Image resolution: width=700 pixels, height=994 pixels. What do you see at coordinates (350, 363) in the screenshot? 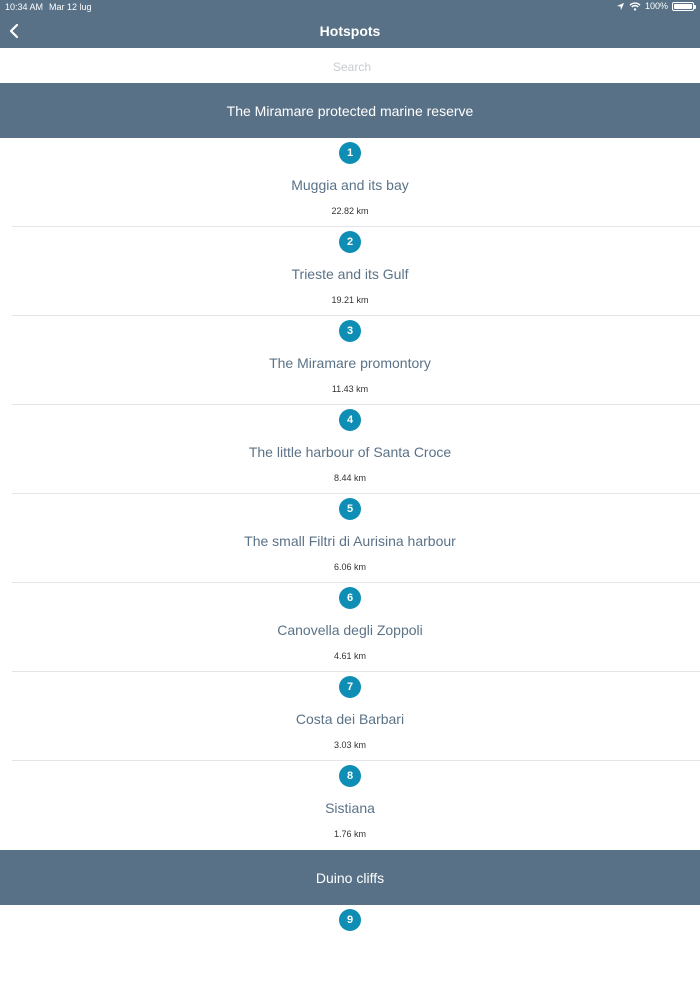
I see `hotspot-name: The Miramare promontory` at bounding box center [350, 363].